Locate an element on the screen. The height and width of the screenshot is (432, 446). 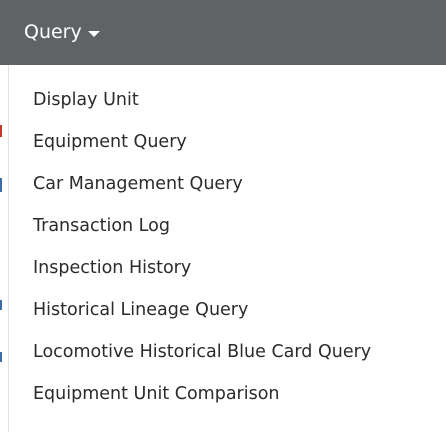
menu-item-display-unit: Display Unit is located at coordinates (86, 100).